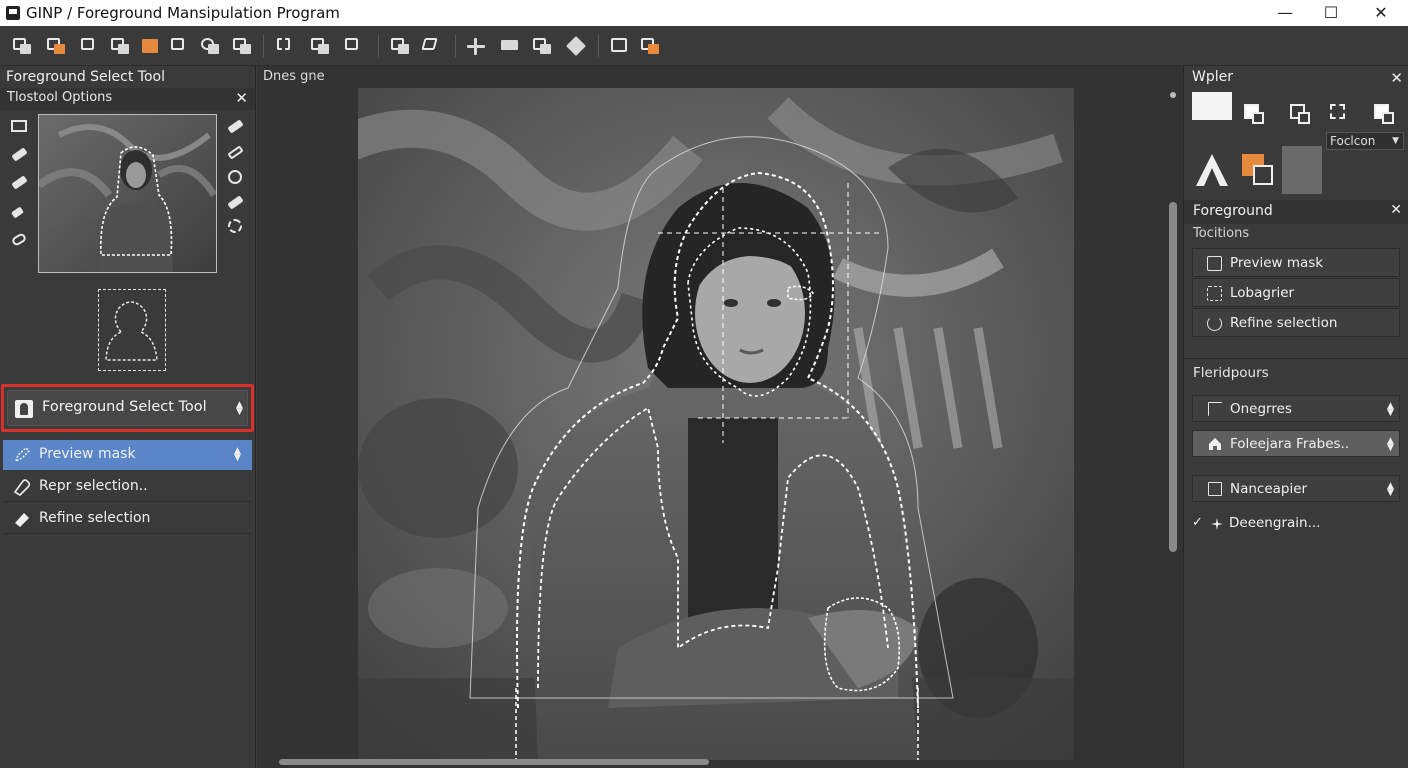 The width and height of the screenshot is (1408, 768). What do you see at coordinates (286, 46) in the screenshot?
I see `grid-icon` at bounding box center [286, 46].